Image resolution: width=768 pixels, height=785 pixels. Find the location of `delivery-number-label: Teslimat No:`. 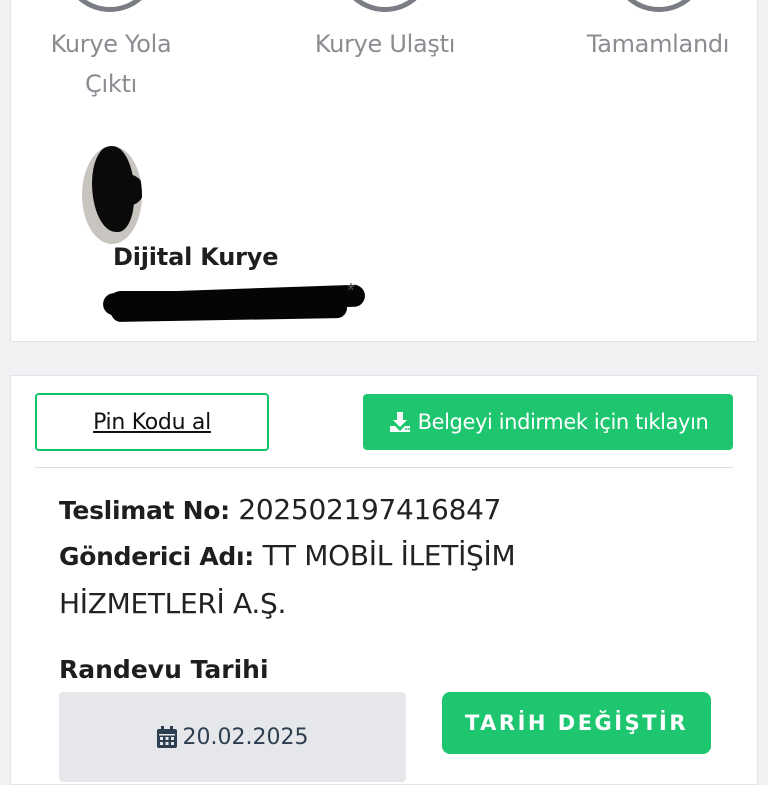

delivery-number-label: Teslimat No: is located at coordinates (144, 510).